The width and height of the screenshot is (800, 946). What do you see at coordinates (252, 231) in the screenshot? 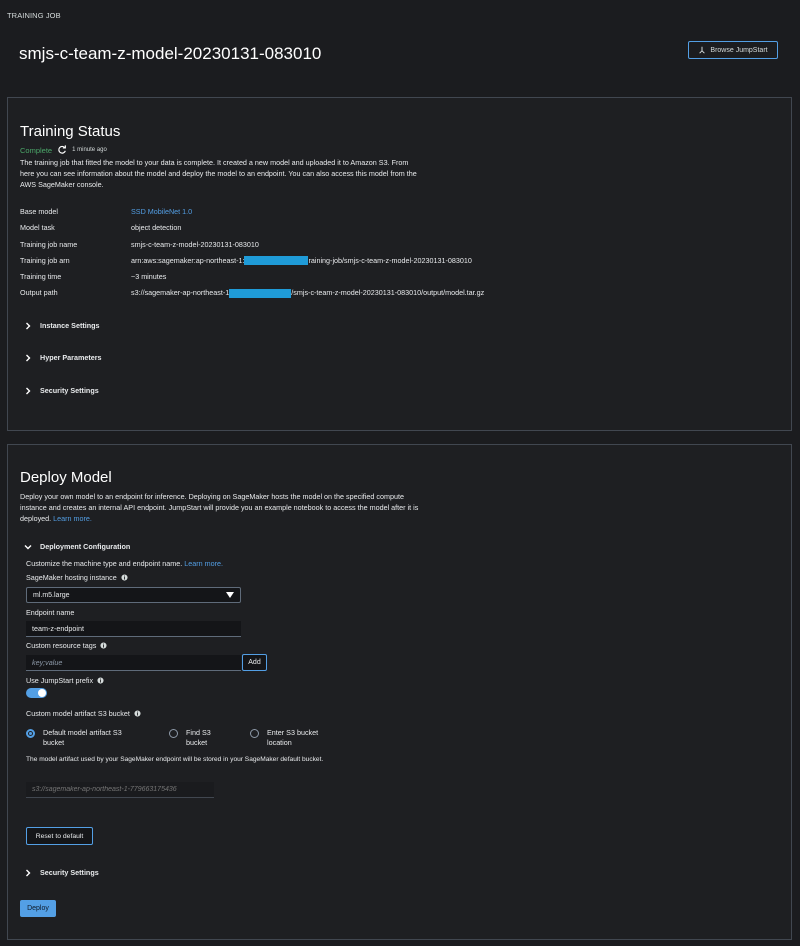
I see `detail-row: Model task object detection` at bounding box center [252, 231].